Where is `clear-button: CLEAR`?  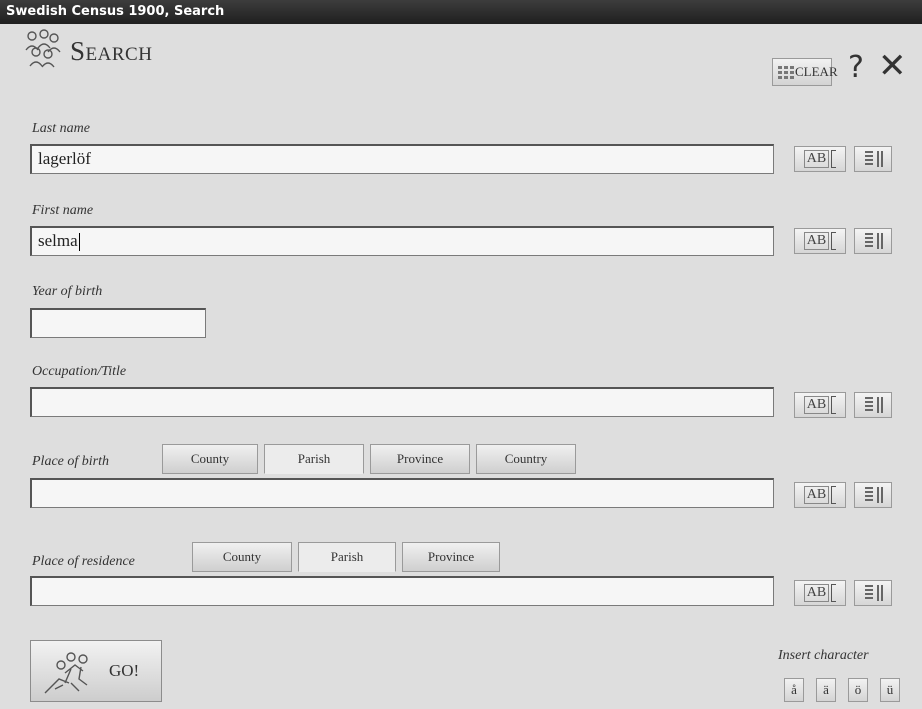 clear-button: CLEAR is located at coordinates (805, 72).